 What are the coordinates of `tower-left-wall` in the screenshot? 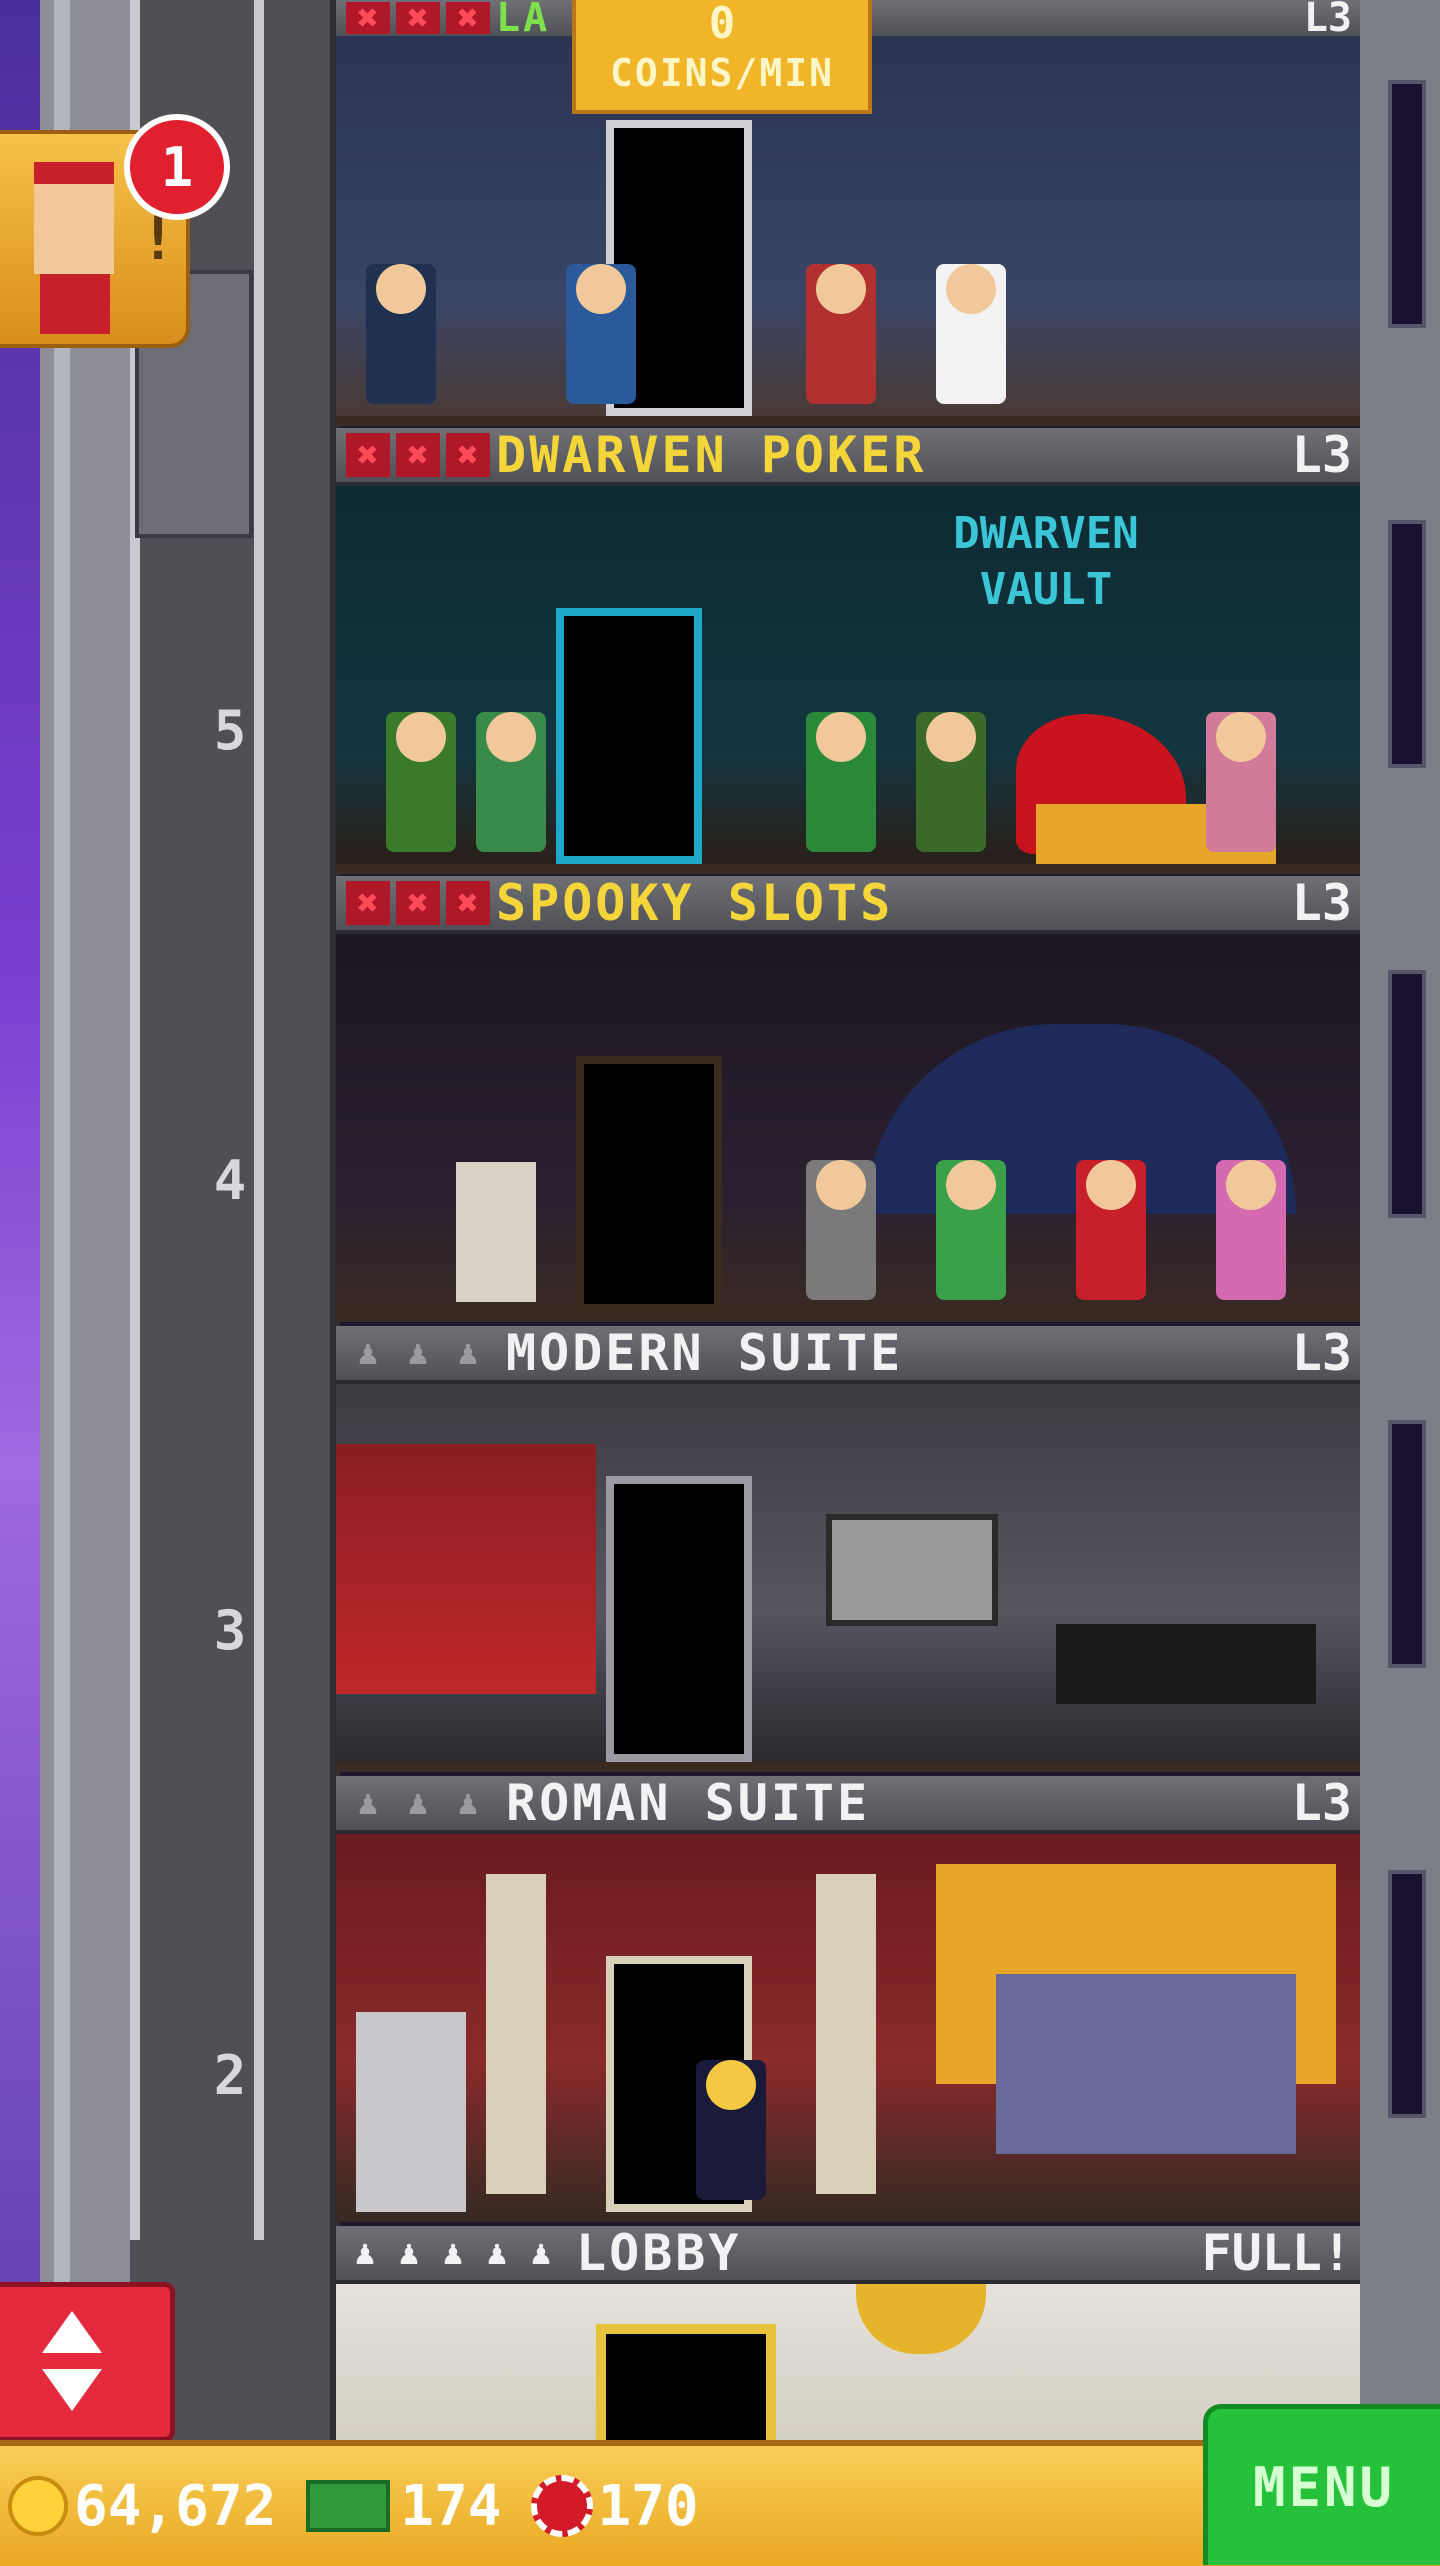 It's located at (88, 1220).